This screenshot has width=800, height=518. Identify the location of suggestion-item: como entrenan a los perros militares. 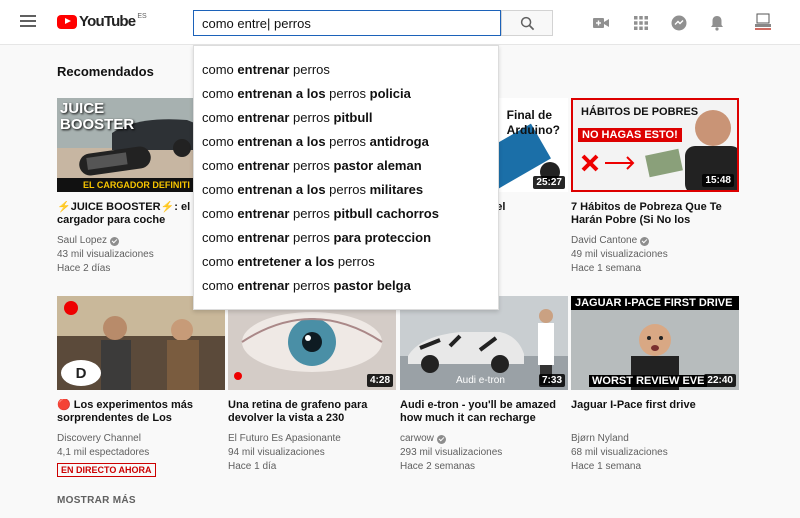
(346, 190).